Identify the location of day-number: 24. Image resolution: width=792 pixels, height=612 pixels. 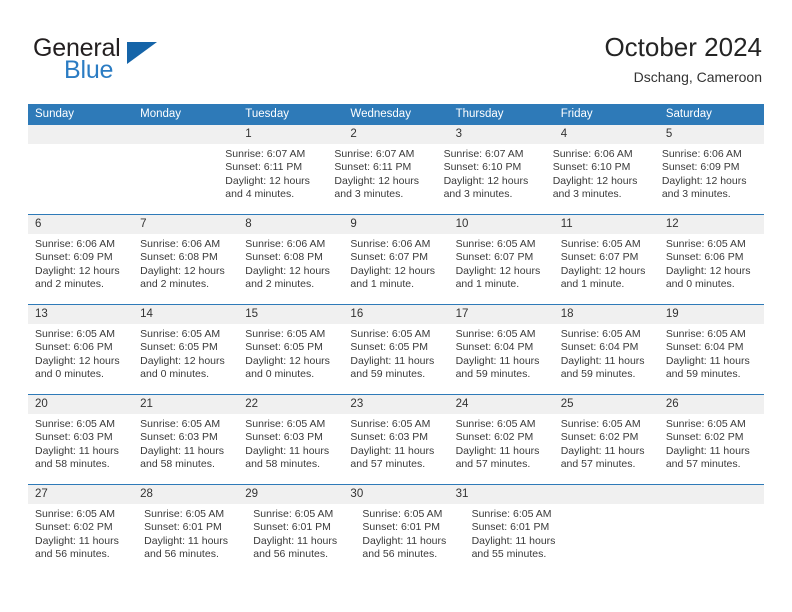
(501, 404).